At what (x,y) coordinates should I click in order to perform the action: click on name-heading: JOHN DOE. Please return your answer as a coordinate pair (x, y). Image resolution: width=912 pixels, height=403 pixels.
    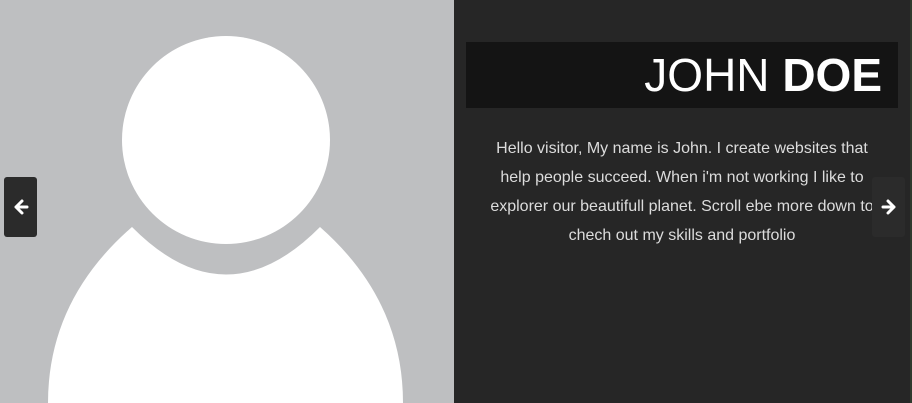
    Looking at the image, I should click on (682, 75).